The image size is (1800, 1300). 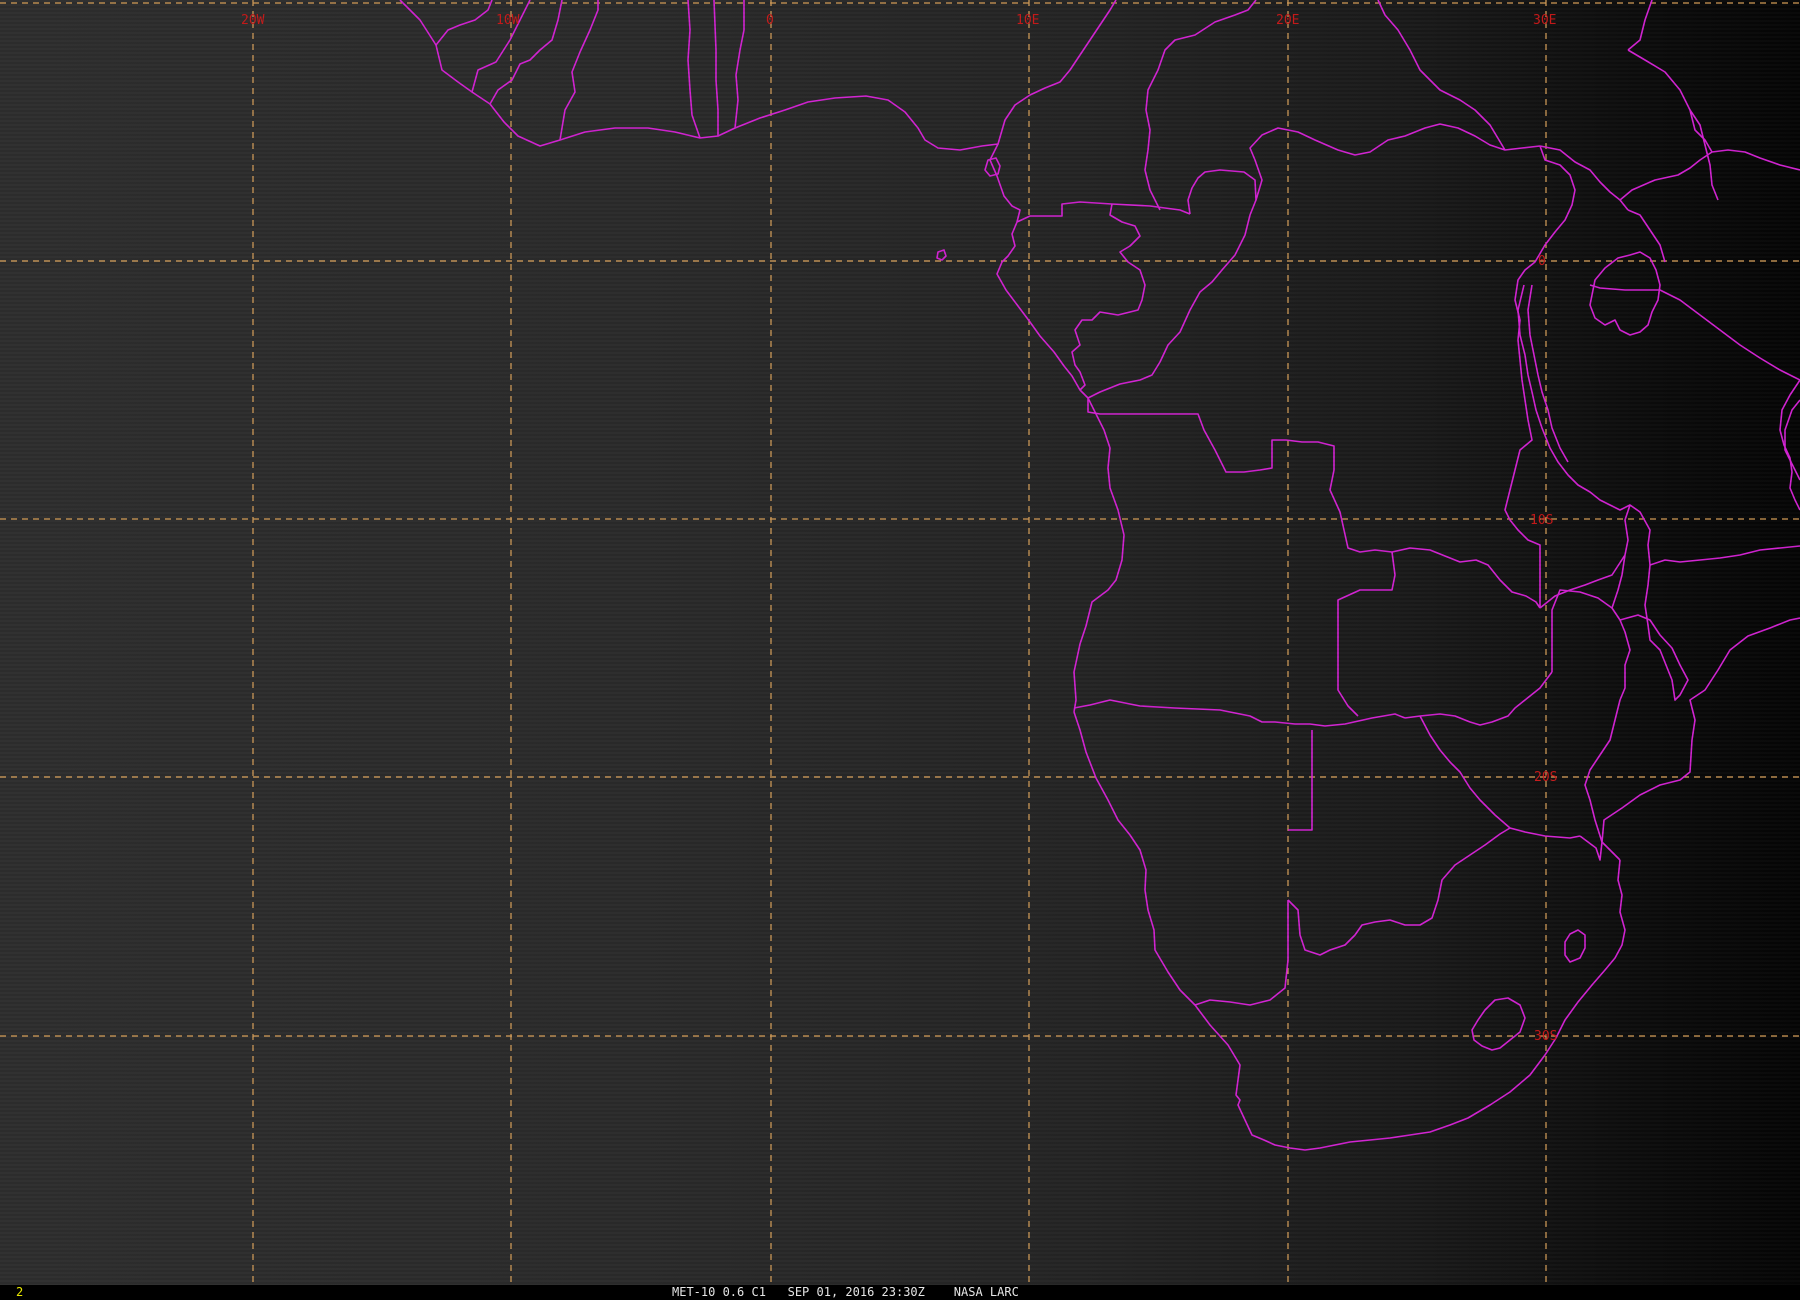 I want to click on boundary-cameroon-chad, so click(x=1200, y=105).